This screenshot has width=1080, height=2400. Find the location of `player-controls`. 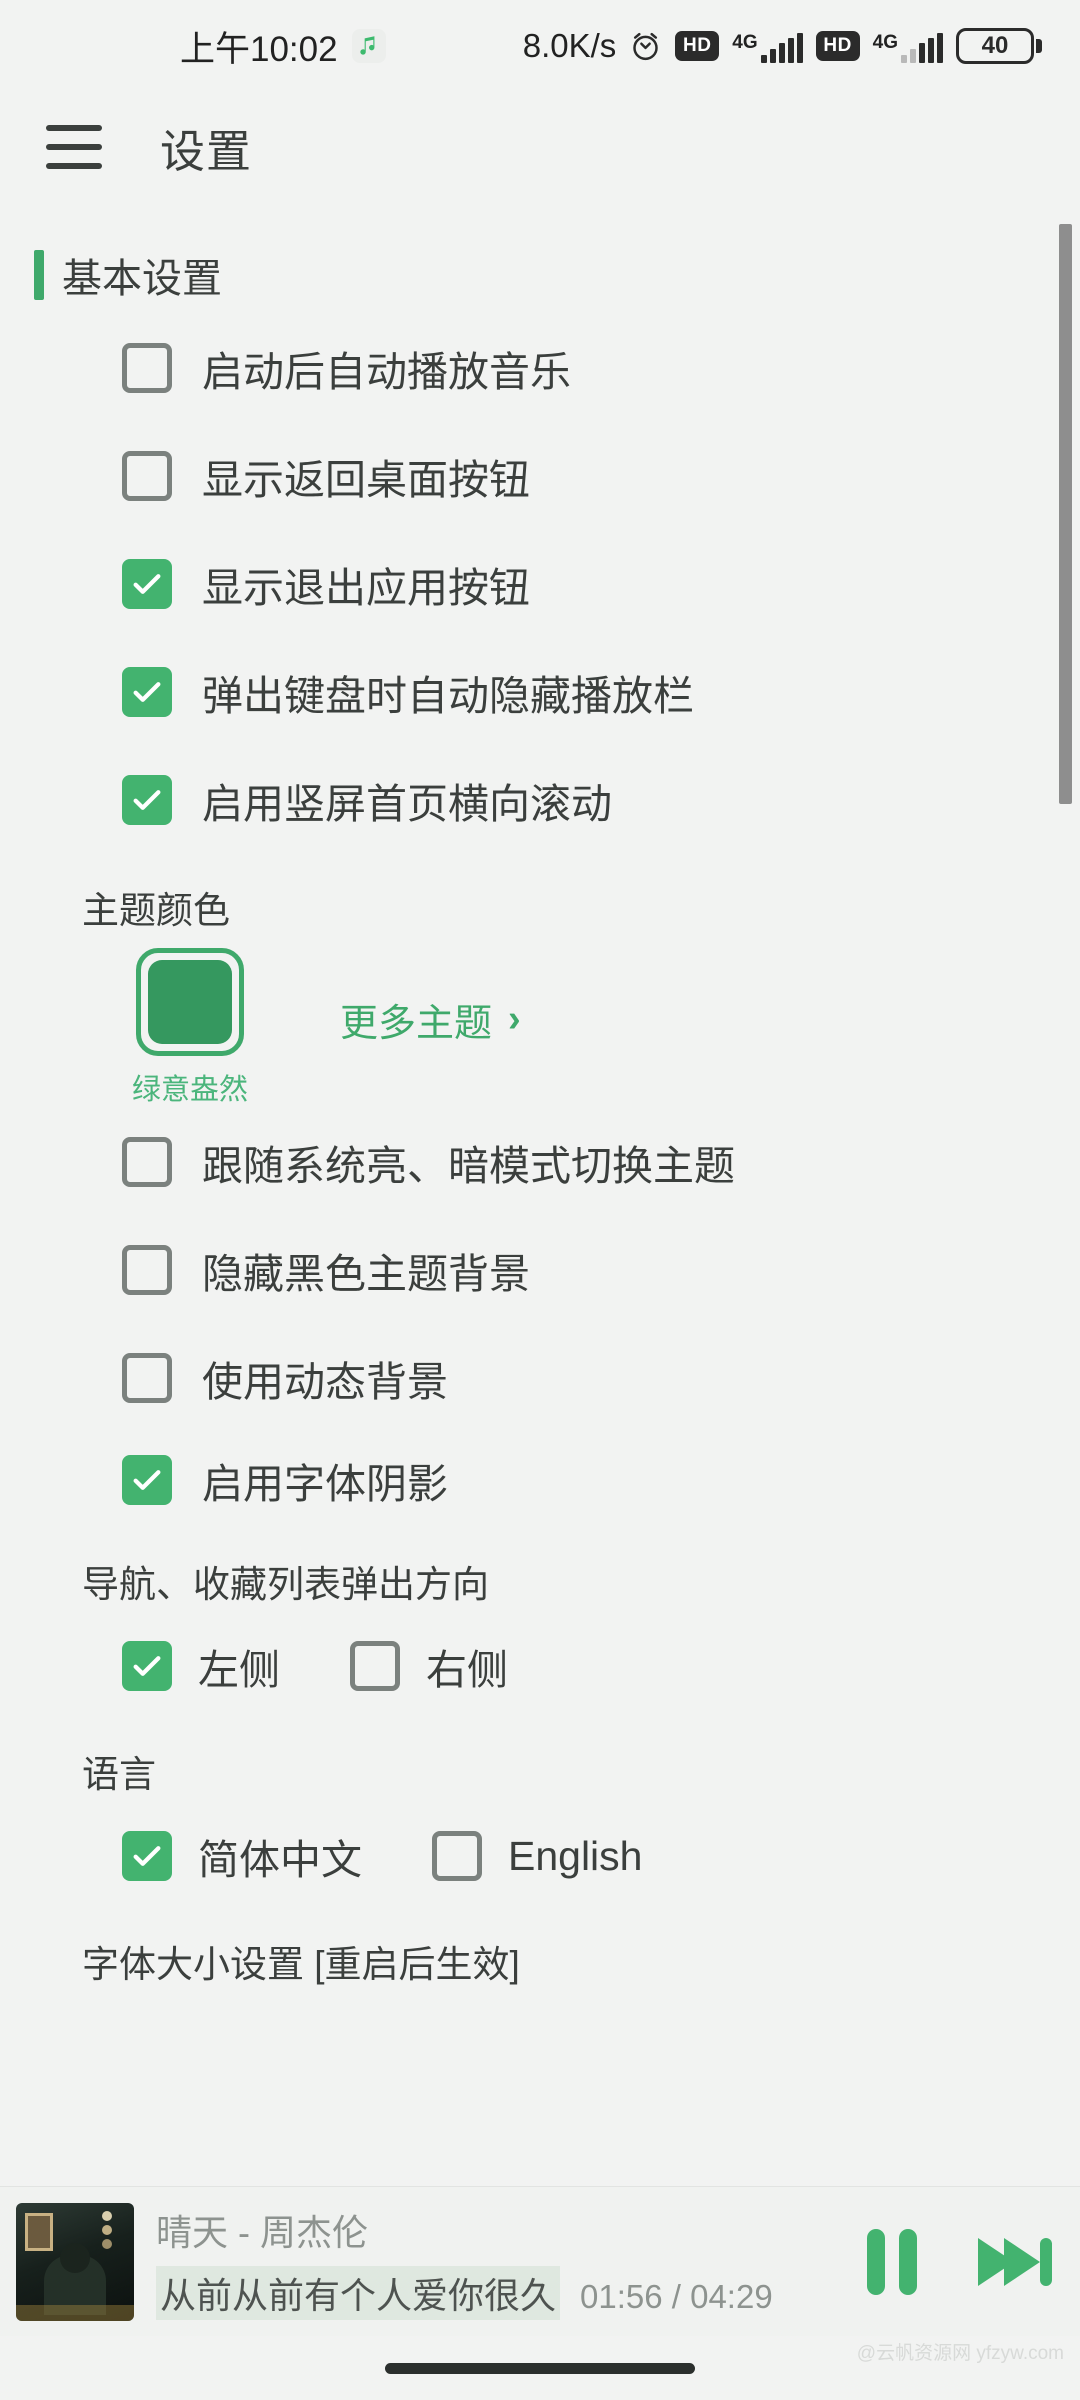

player-controls is located at coordinates (956, 2262).